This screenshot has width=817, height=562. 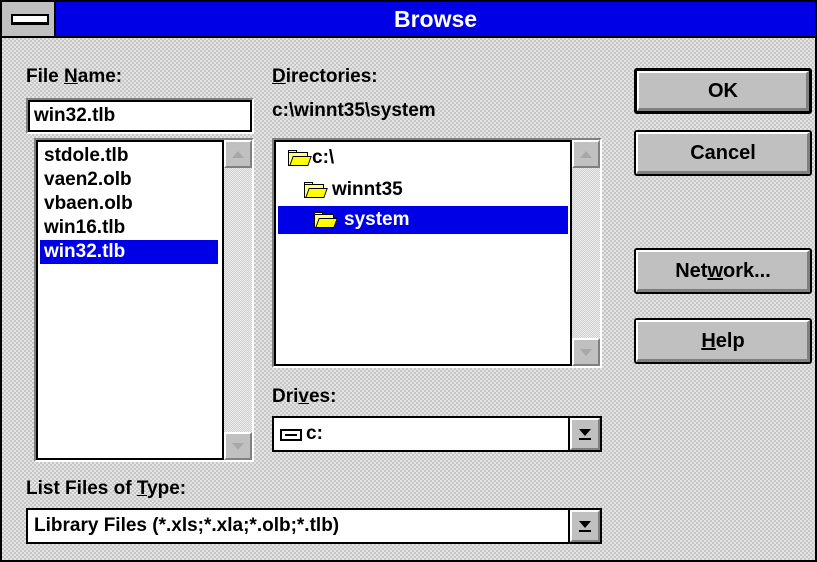 What do you see at coordinates (723, 153) in the screenshot?
I see `cancel-button: Cancel` at bounding box center [723, 153].